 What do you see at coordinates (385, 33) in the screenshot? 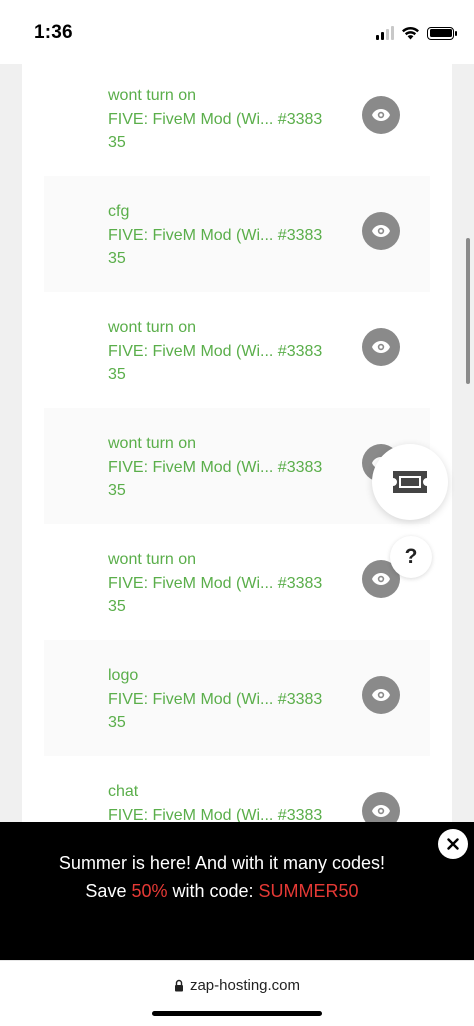
I see `cellular-signal-icon` at bounding box center [385, 33].